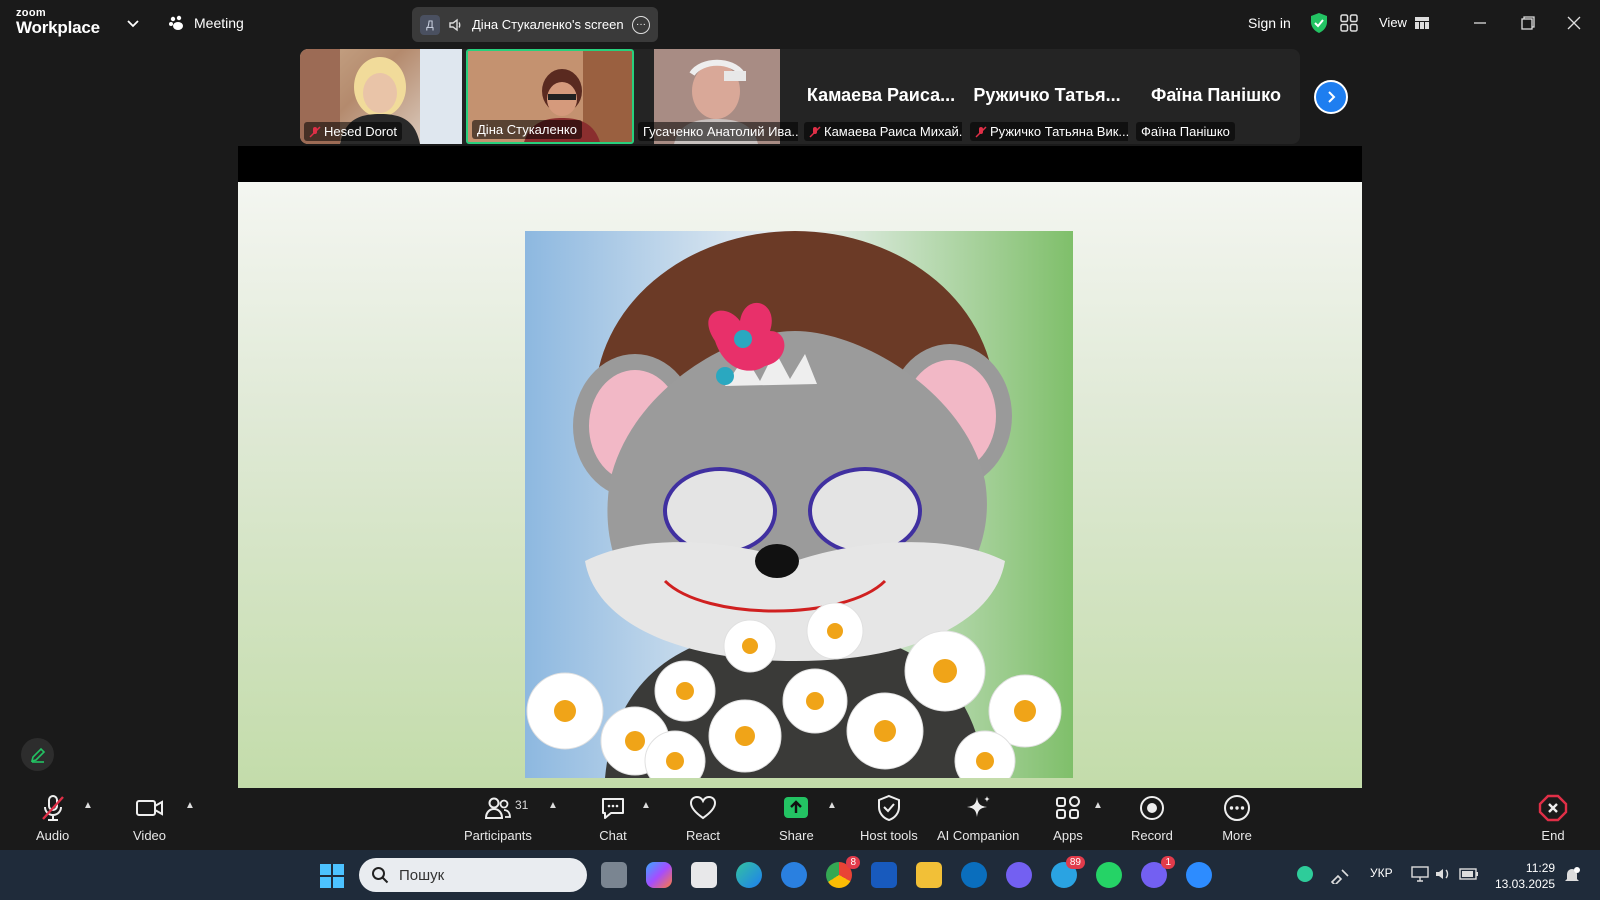 The image size is (1600, 900). I want to click on system-clock: 11:29 13.03.2025, so click(1525, 876).